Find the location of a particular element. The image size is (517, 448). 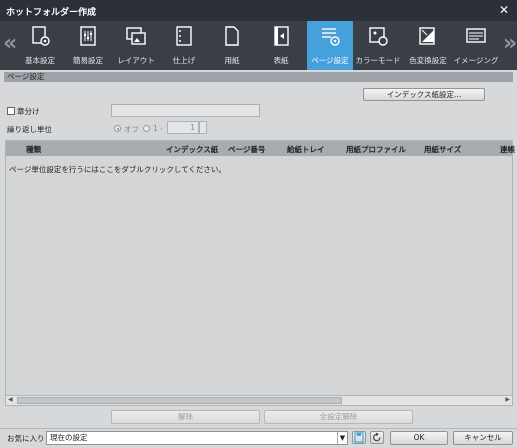

repeat-off-radio is located at coordinates (117, 128).